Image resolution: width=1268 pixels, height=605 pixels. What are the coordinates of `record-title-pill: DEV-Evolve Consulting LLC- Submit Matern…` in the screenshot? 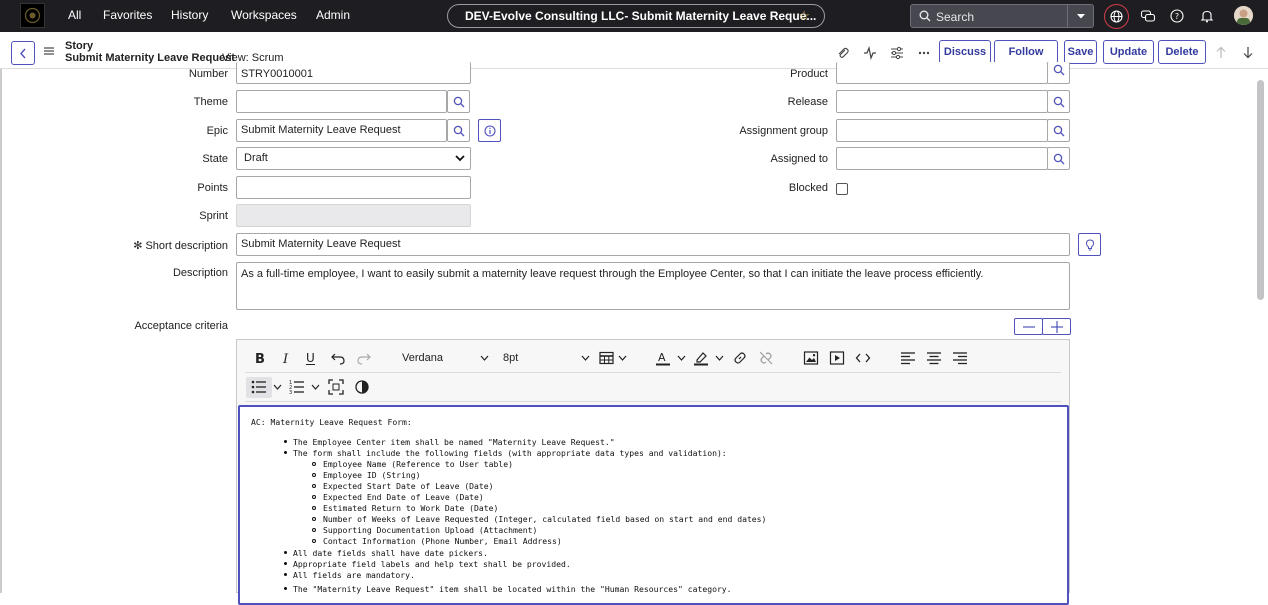 It's located at (636, 16).